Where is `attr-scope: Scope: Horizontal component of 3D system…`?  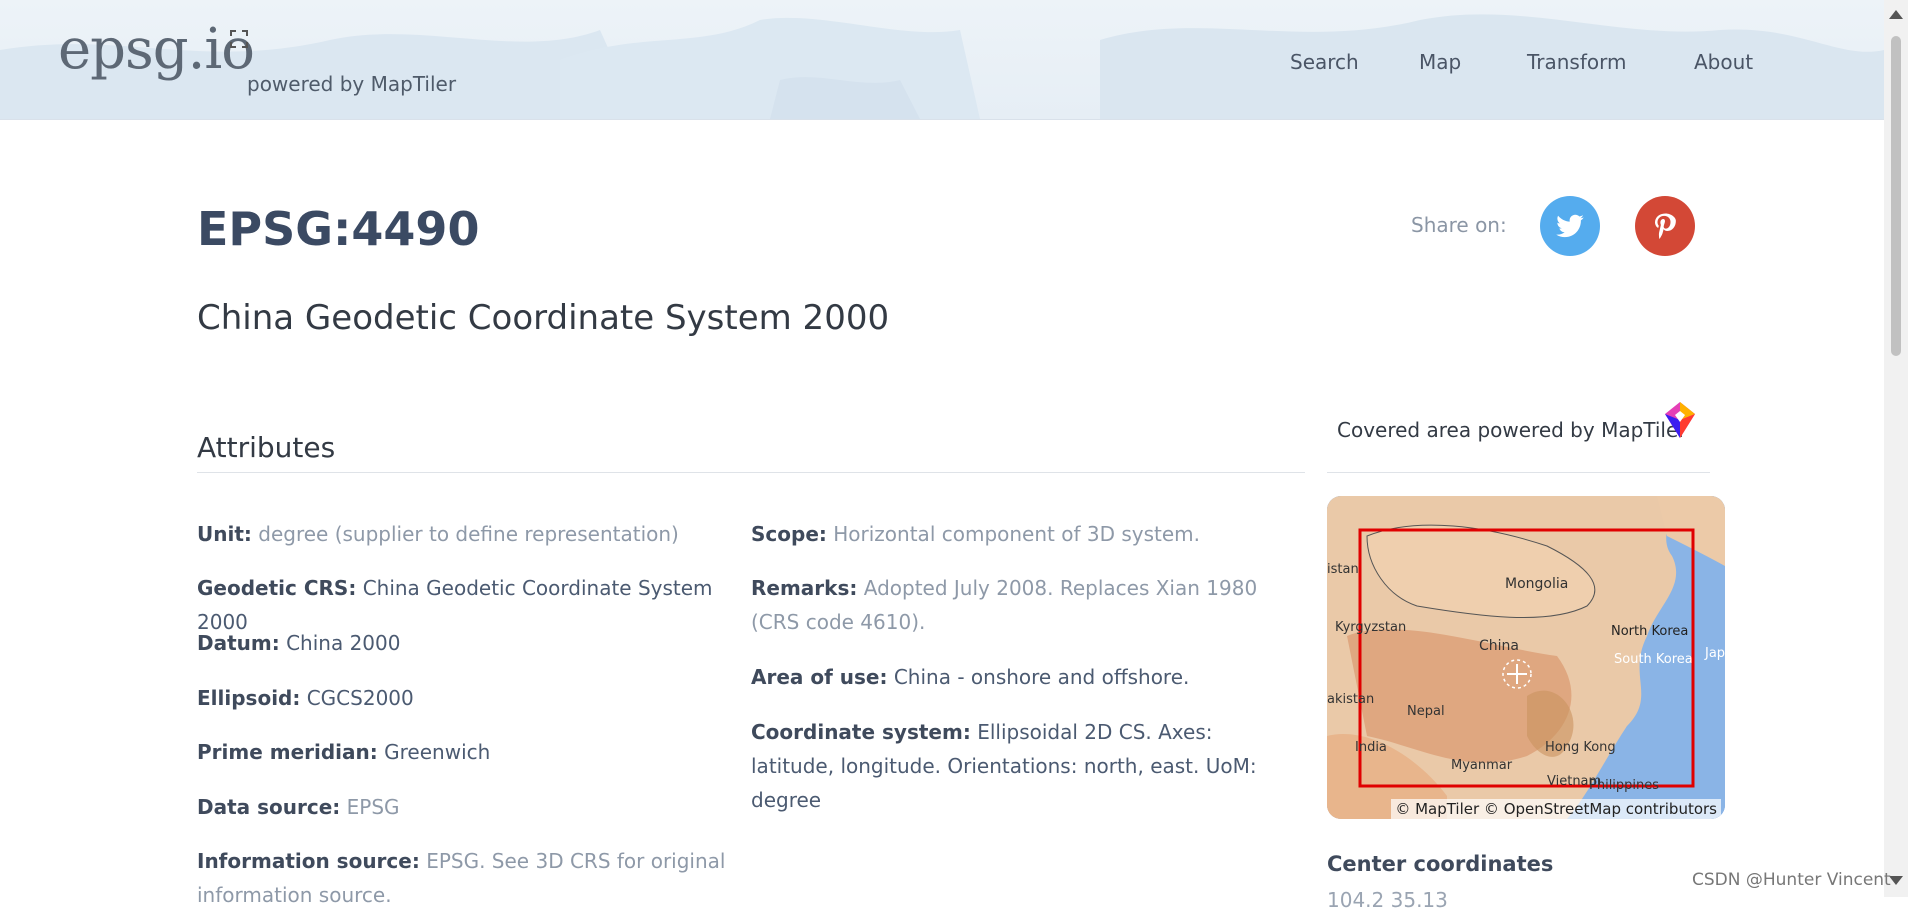 attr-scope: Scope: Horizontal component of 3D system… is located at coordinates (1021, 534).